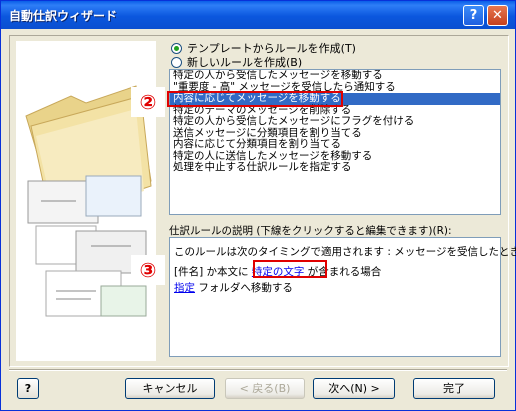 This screenshot has height=411, width=516. What do you see at coordinates (170, 388) in the screenshot?
I see `cancel-button: キャンセル` at bounding box center [170, 388].